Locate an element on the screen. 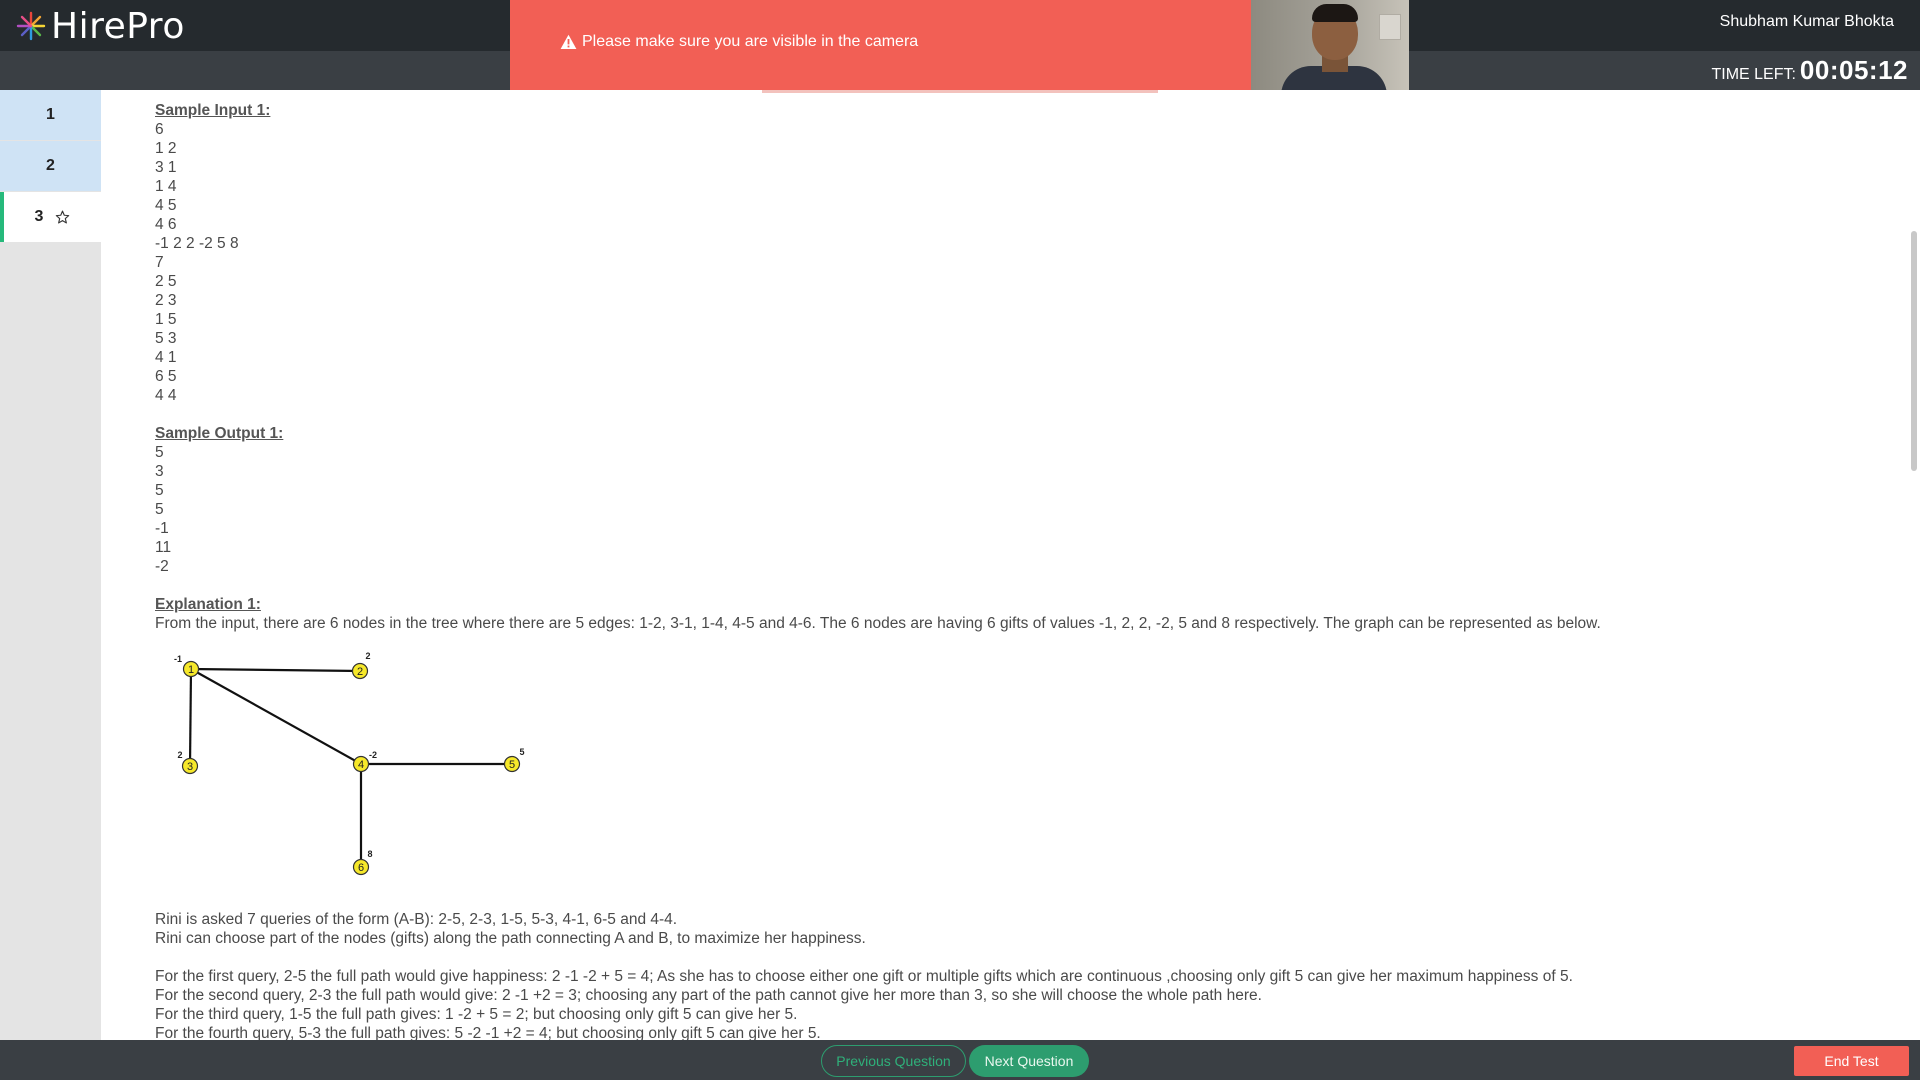  logo-burst-icon is located at coordinates (31, 26).